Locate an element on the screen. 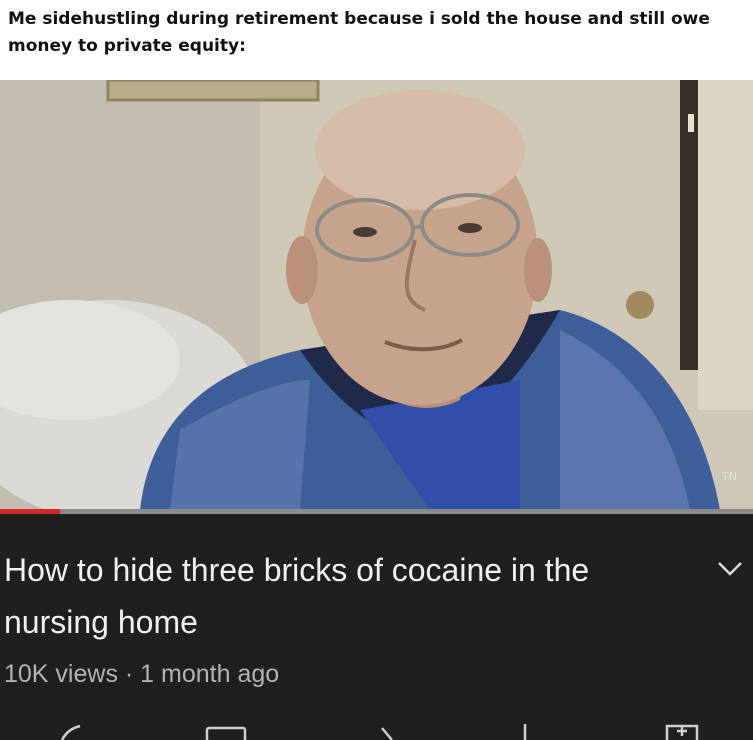 Image resolution: width=753 pixels, height=740 pixels. view-count: 10K views is located at coordinates (61, 674).